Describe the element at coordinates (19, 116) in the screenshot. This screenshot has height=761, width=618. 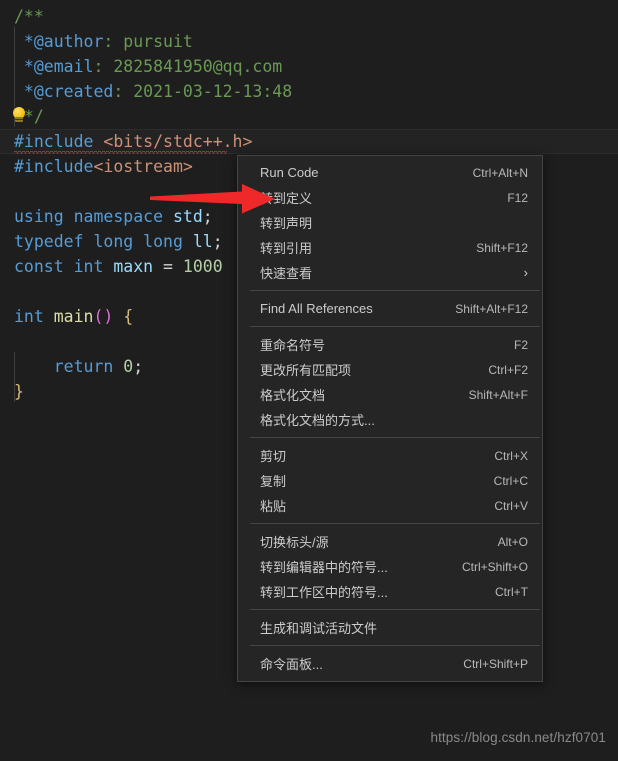
I see `lightbulb-quickfix-icon` at that location.